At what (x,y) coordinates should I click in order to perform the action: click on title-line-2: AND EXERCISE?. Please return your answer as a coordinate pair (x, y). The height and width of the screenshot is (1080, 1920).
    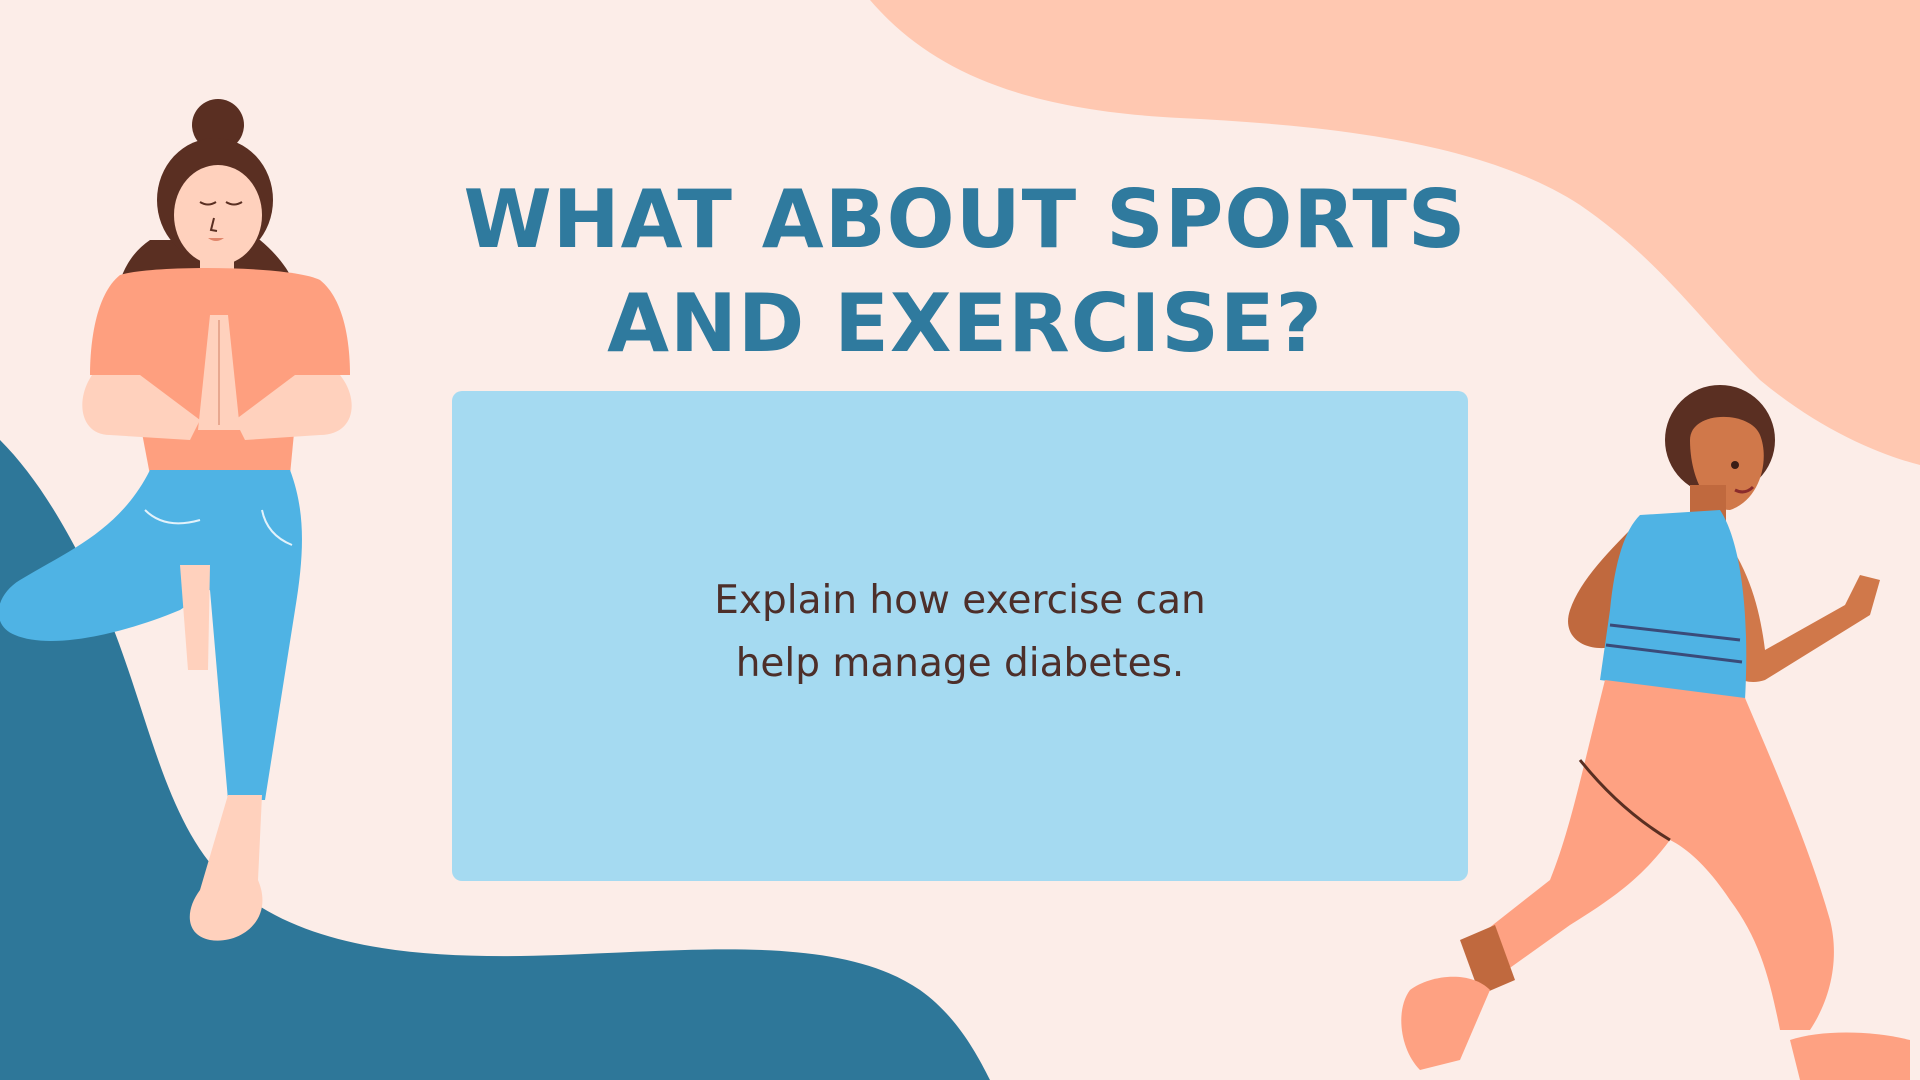
    Looking at the image, I should click on (965, 323).